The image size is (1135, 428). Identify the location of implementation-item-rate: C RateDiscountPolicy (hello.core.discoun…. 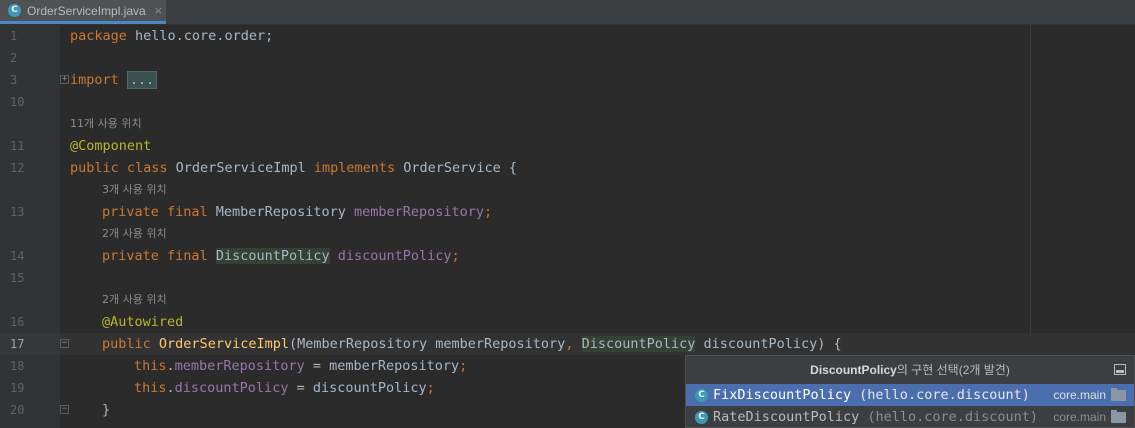
(910, 417).